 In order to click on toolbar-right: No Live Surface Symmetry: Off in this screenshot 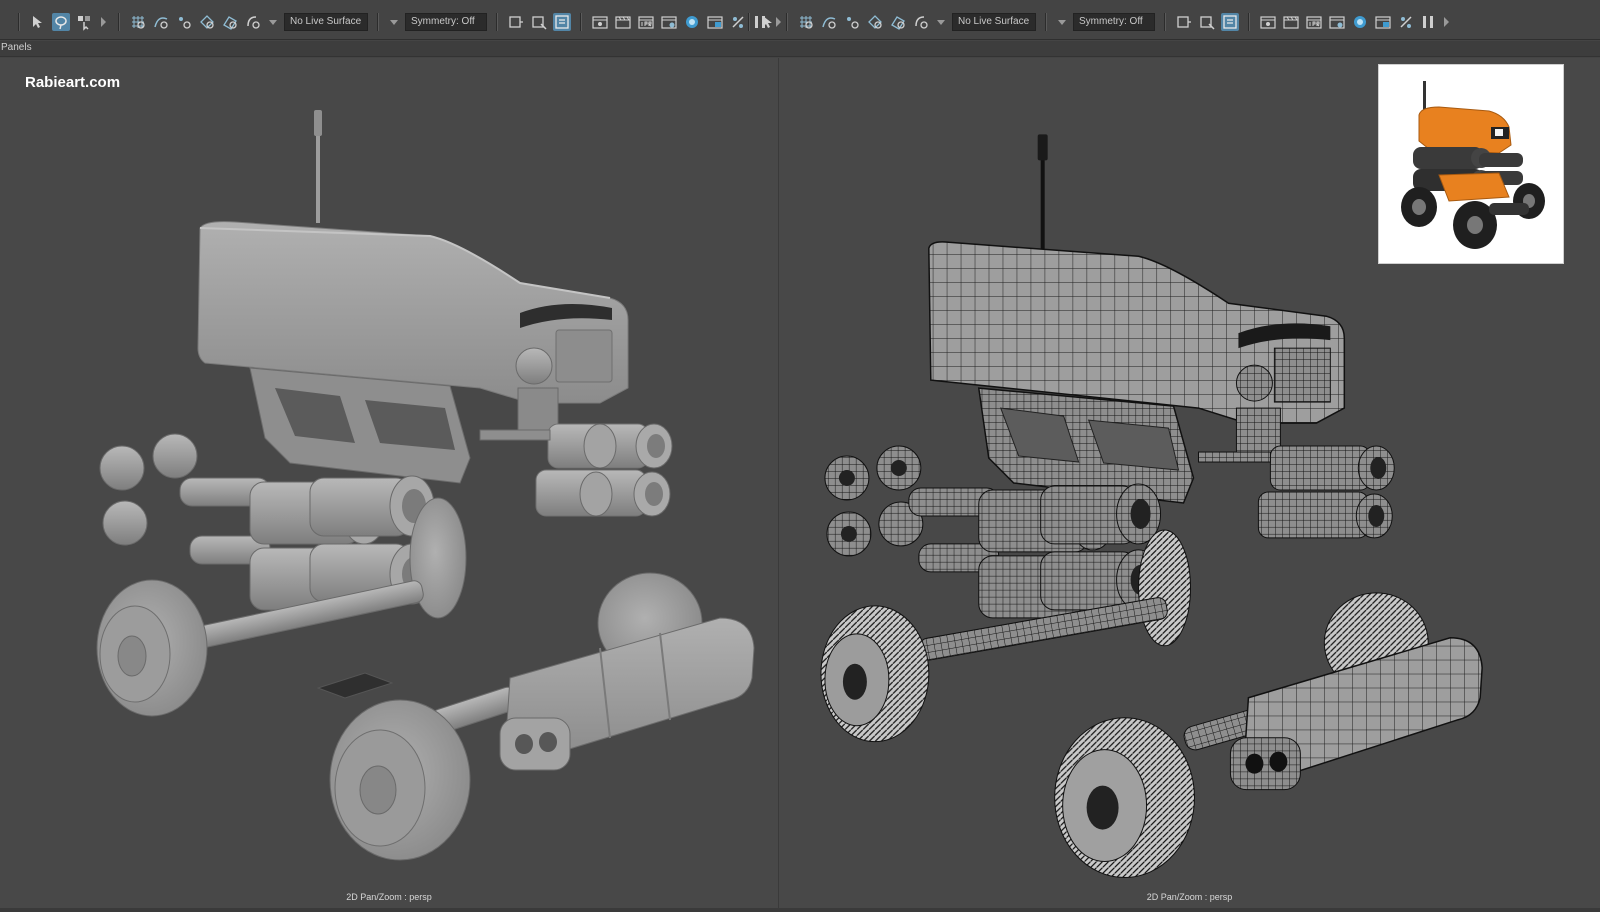, I will do `click(1098, 22)`.